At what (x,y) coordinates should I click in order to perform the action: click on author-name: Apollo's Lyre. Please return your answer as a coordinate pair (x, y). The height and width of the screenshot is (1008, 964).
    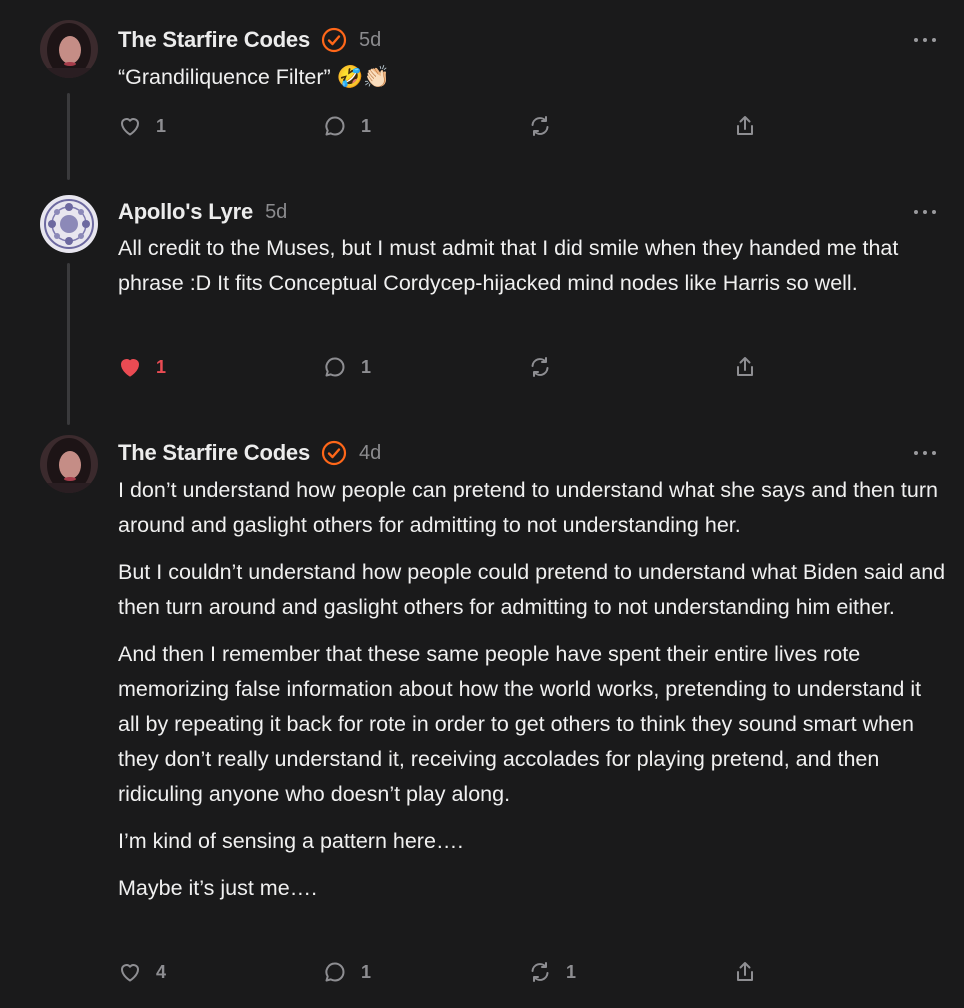
    Looking at the image, I should click on (185, 212).